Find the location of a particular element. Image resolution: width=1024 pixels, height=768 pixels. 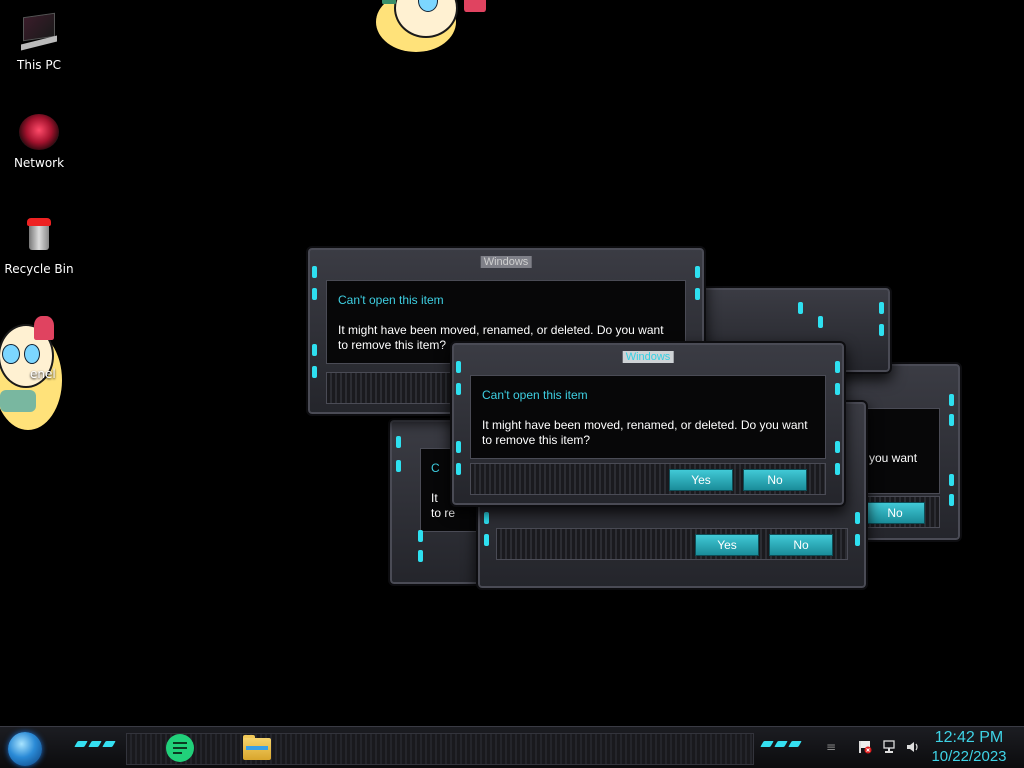

desktop-icon-label: enel is located at coordinates (43, 374).